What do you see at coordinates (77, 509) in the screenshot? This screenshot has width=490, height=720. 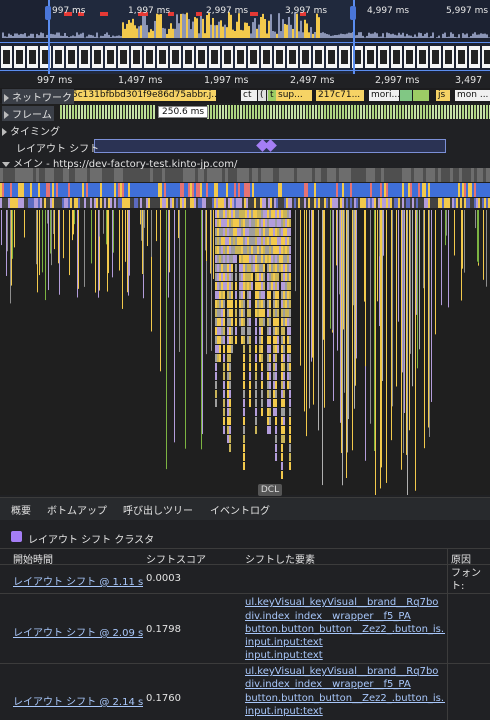 I see `tab-bottom-up: ボトムアップ` at bounding box center [77, 509].